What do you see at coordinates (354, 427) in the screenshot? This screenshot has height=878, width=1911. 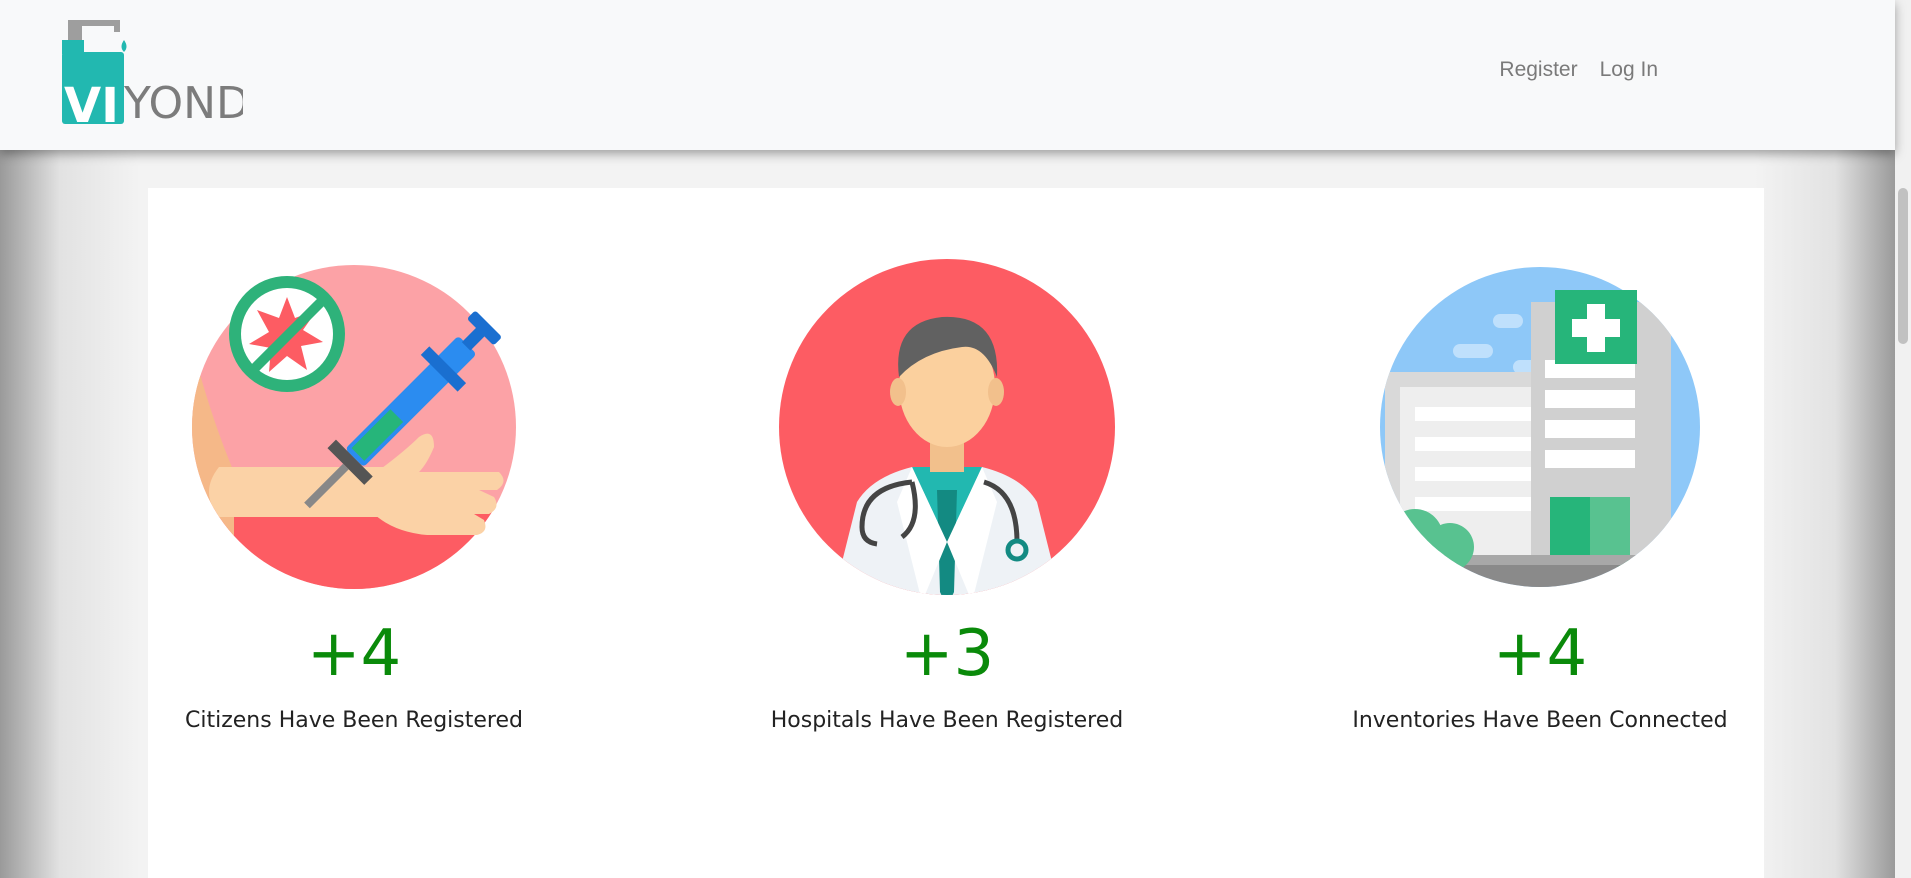 I see `vaccine-syringe-icon` at bounding box center [354, 427].